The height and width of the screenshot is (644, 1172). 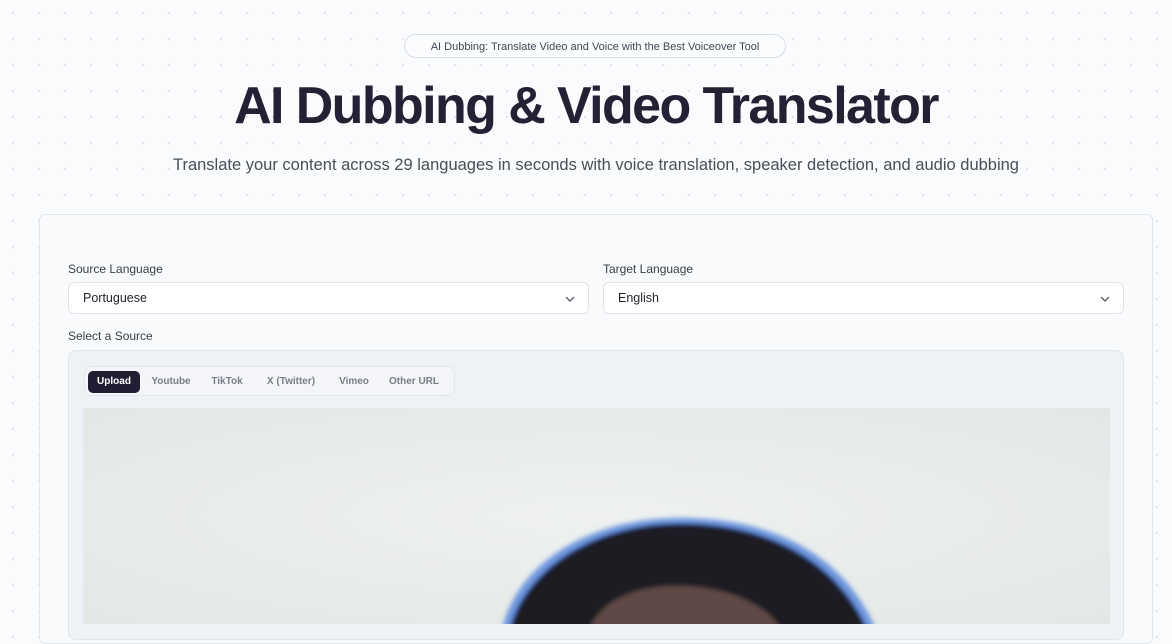 What do you see at coordinates (115, 298) in the screenshot?
I see `source-language-value: Portuguese` at bounding box center [115, 298].